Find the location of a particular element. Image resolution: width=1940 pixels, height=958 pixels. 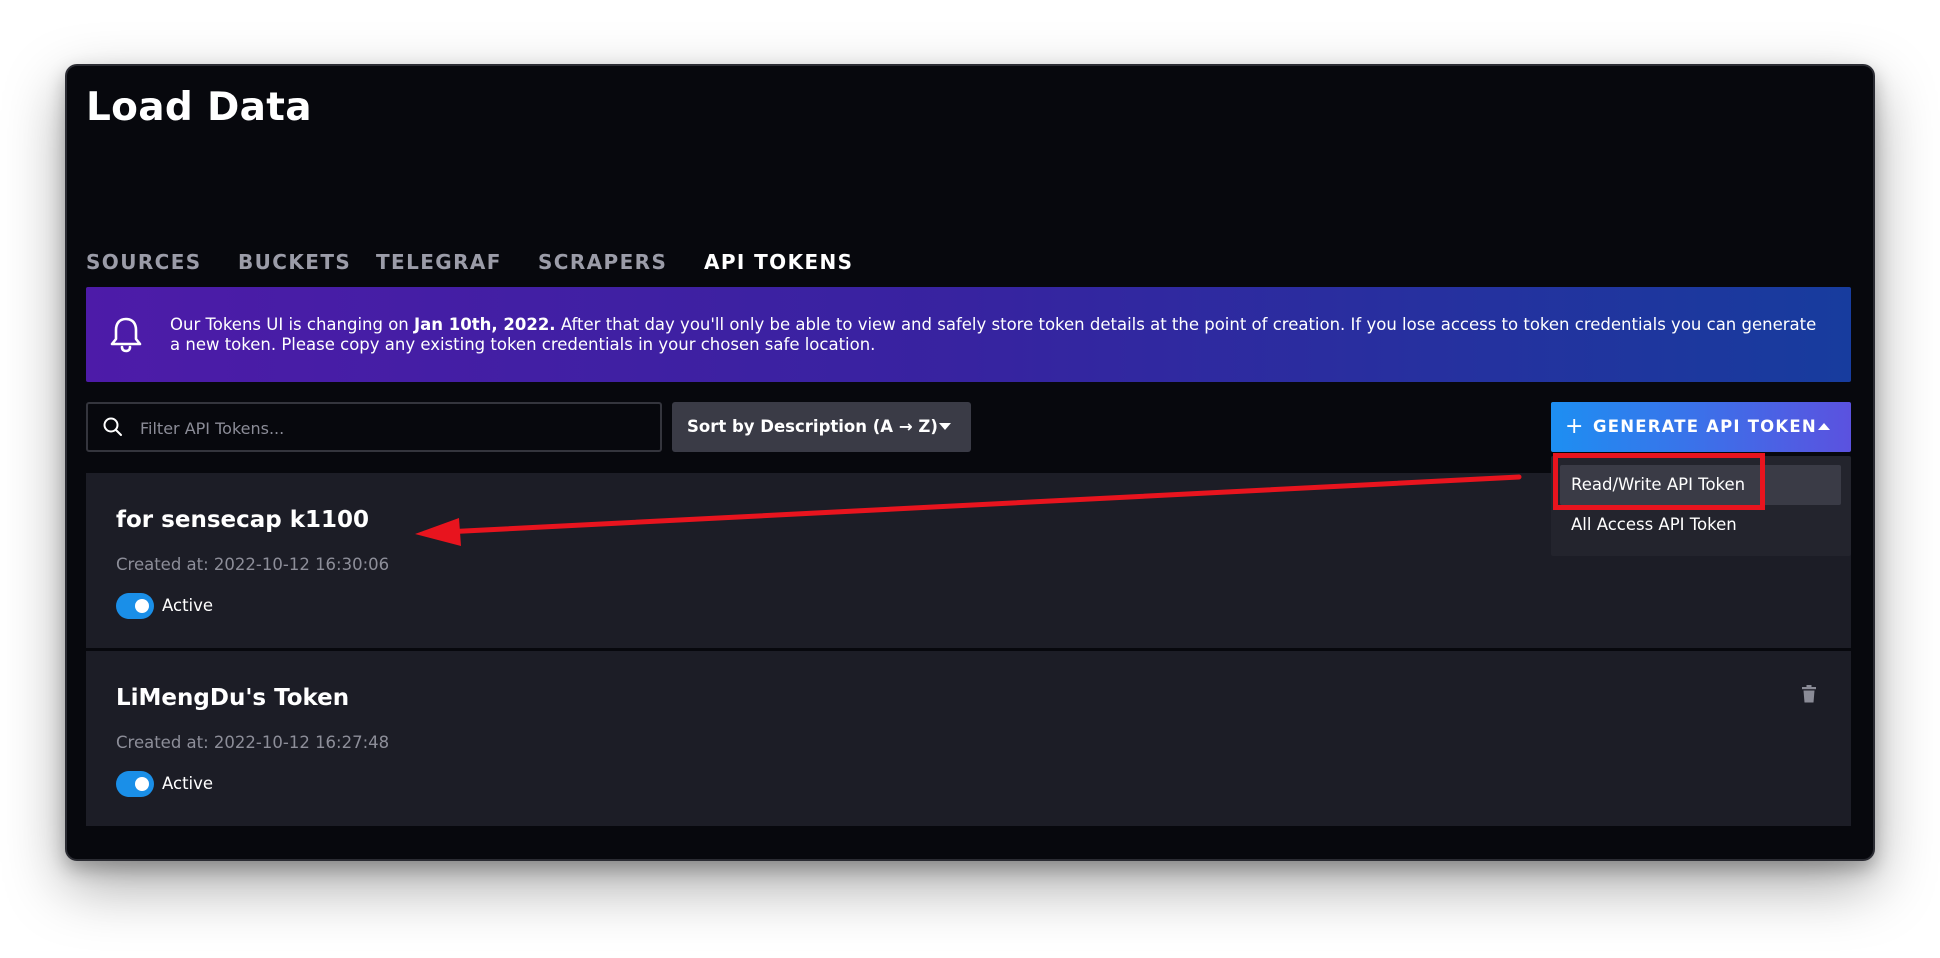

generate-api-token-label: GENERATE API TOKEN is located at coordinates (1705, 426).